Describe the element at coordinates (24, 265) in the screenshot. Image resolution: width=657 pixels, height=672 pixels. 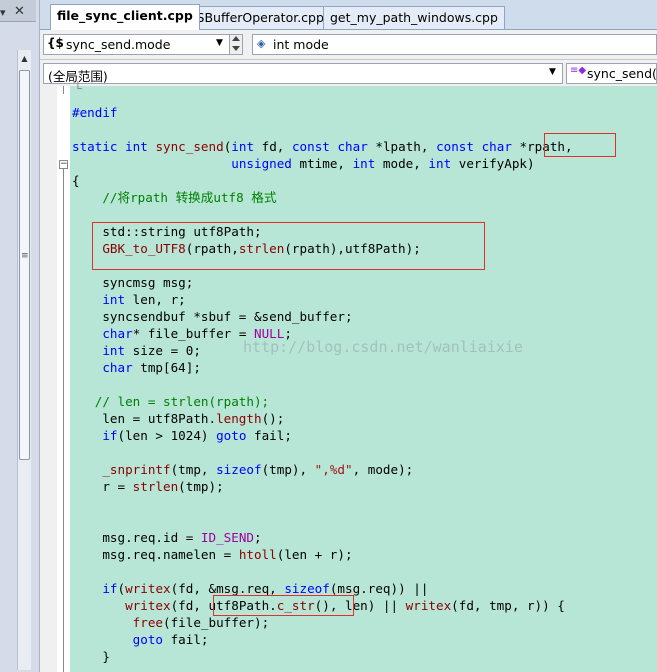
I see `scrollbar-thumb: ≡` at that location.